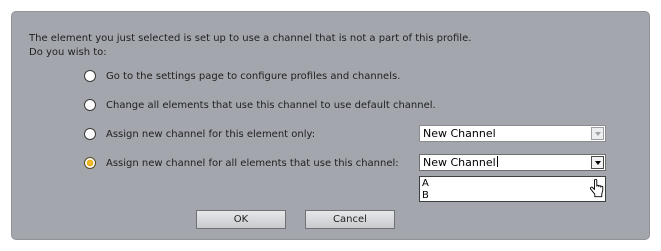 The height and width of the screenshot is (251, 661). What do you see at coordinates (497, 161) in the screenshot?
I see `text-caret` at bounding box center [497, 161].